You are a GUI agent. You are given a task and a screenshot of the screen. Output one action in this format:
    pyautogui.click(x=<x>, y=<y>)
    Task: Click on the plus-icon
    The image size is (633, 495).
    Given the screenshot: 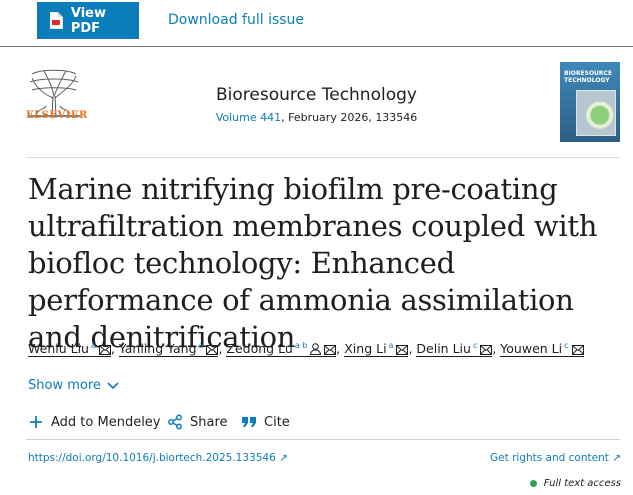 What is the action you would take?
    pyautogui.click(x=36, y=422)
    